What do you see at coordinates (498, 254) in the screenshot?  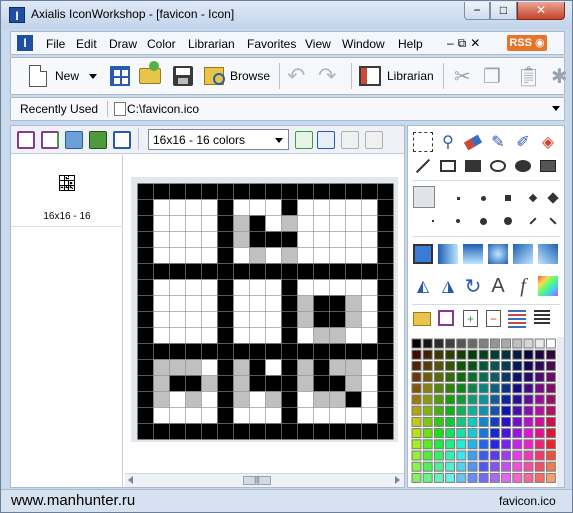 I see `fill-radial-icon` at bounding box center [498, 254].